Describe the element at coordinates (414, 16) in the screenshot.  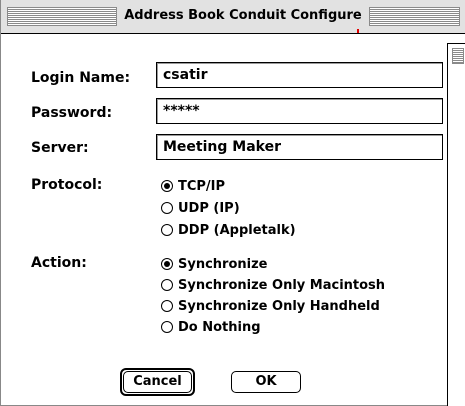
I see `title-bar-stripes-right` at that location.